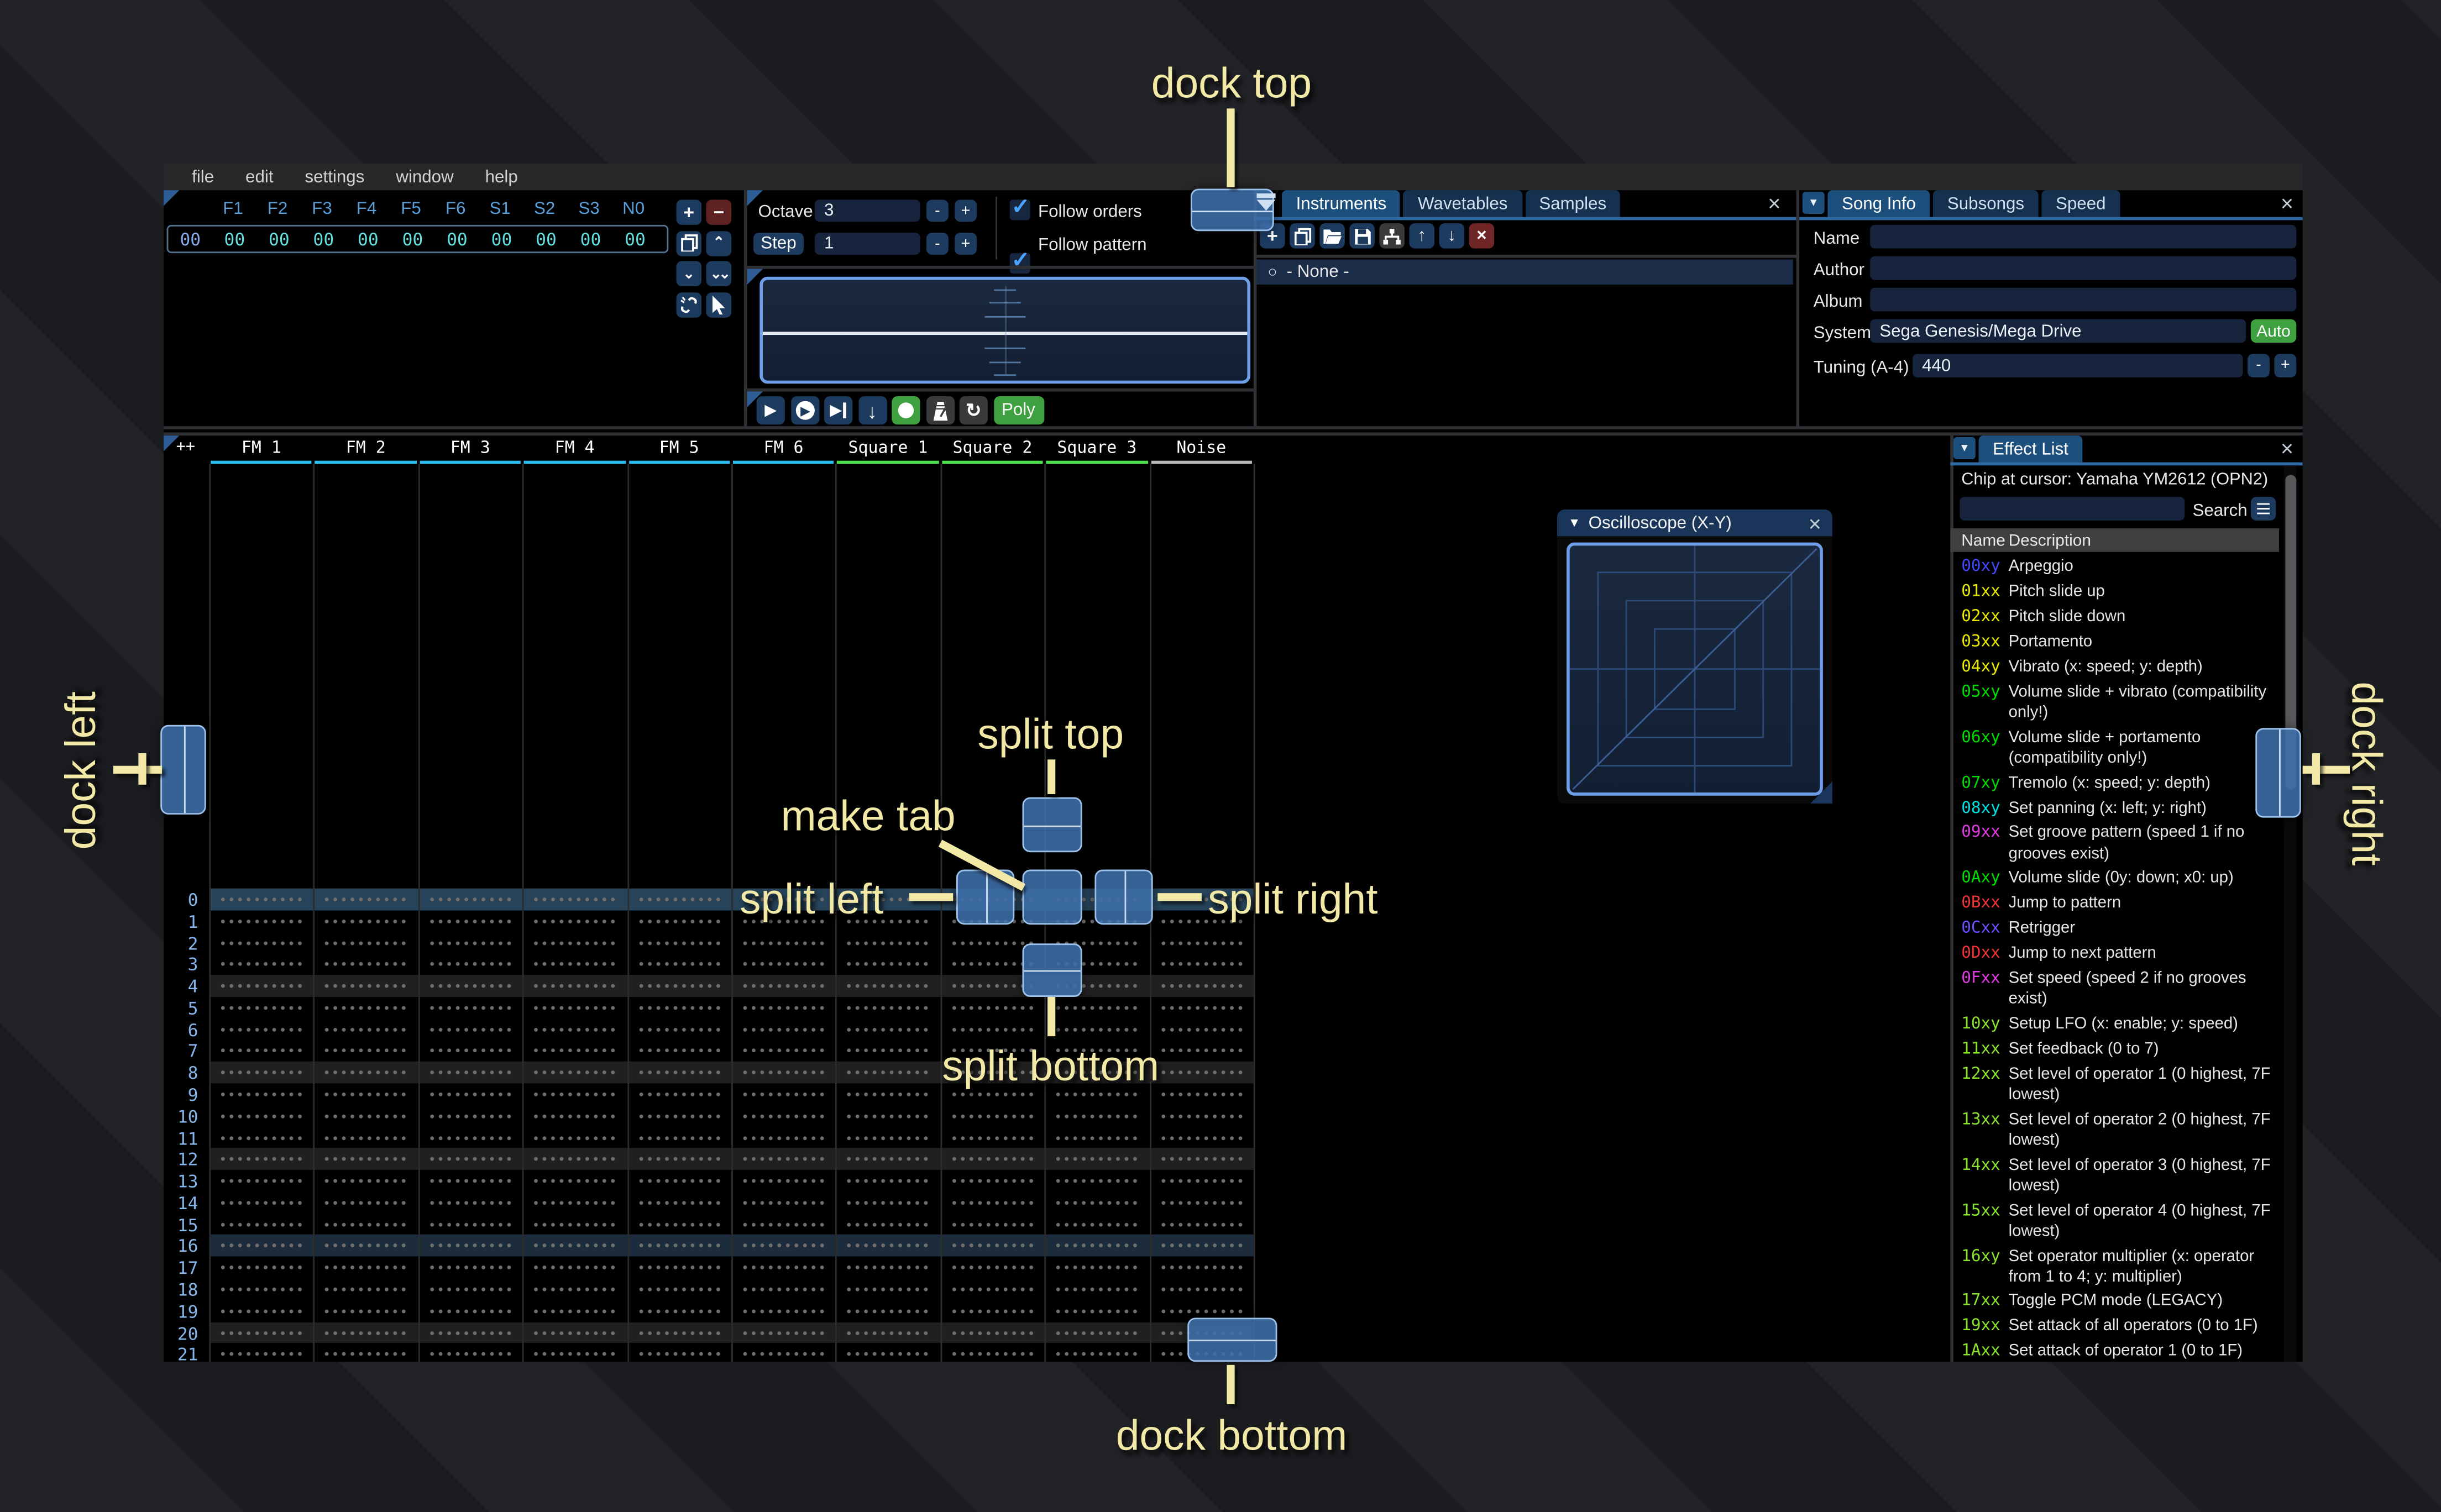 Image resolution: width=2441 pixels, height=1512 pixels. I want to click on order-value-F1: 00, so click(234, 239).